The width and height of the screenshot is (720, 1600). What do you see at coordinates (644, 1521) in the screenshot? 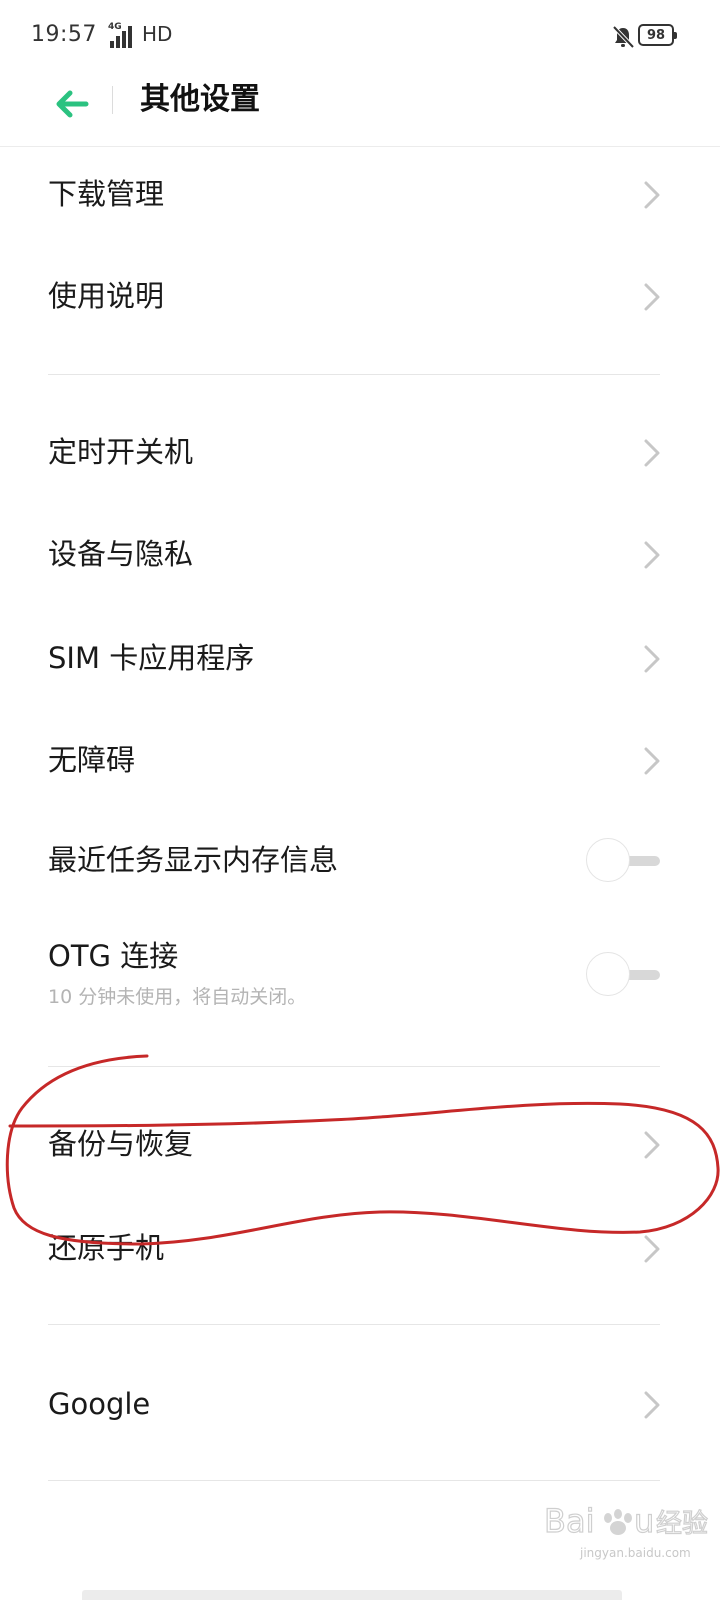
I see `svg-text: u` at bounding box center [644, 1521].